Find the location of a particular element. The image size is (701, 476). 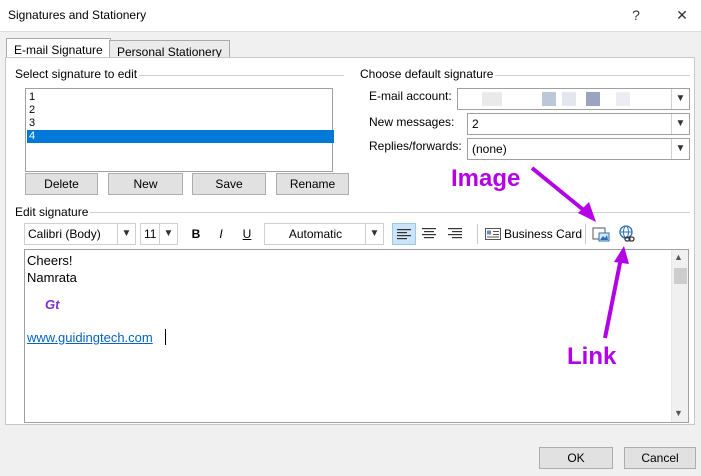

link-arrowhead is located at coordinates (621, 255).